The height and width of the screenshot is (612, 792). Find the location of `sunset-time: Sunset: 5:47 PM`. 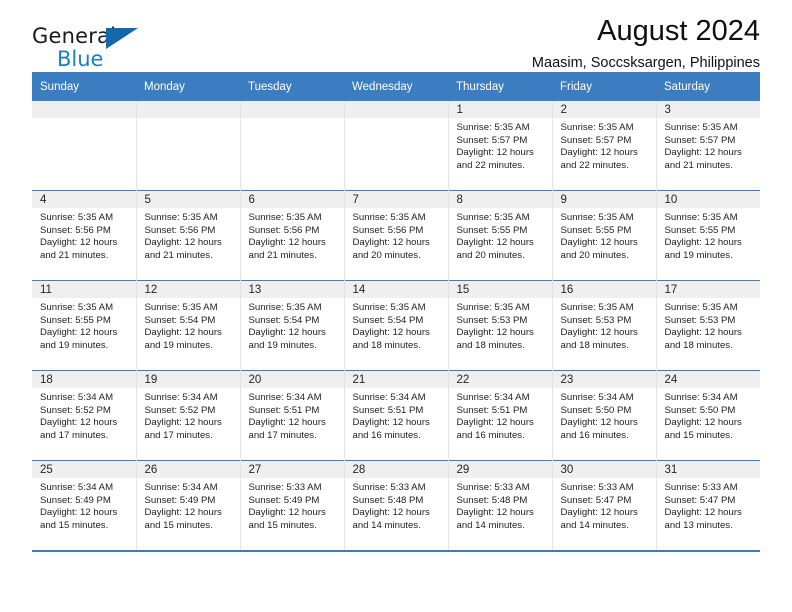

sunset-time: Sunset: 5:47 PM is located at coordinates (596, 500).